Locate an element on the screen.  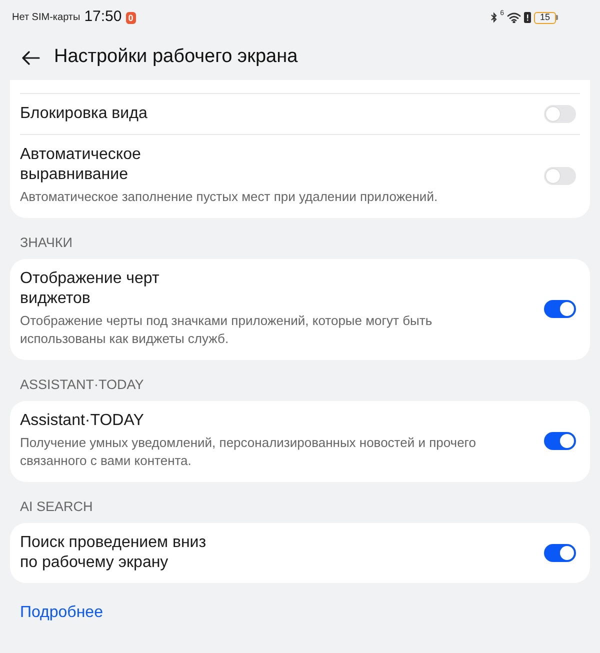
bluetooth-icon is located at coordinates (494, 17).